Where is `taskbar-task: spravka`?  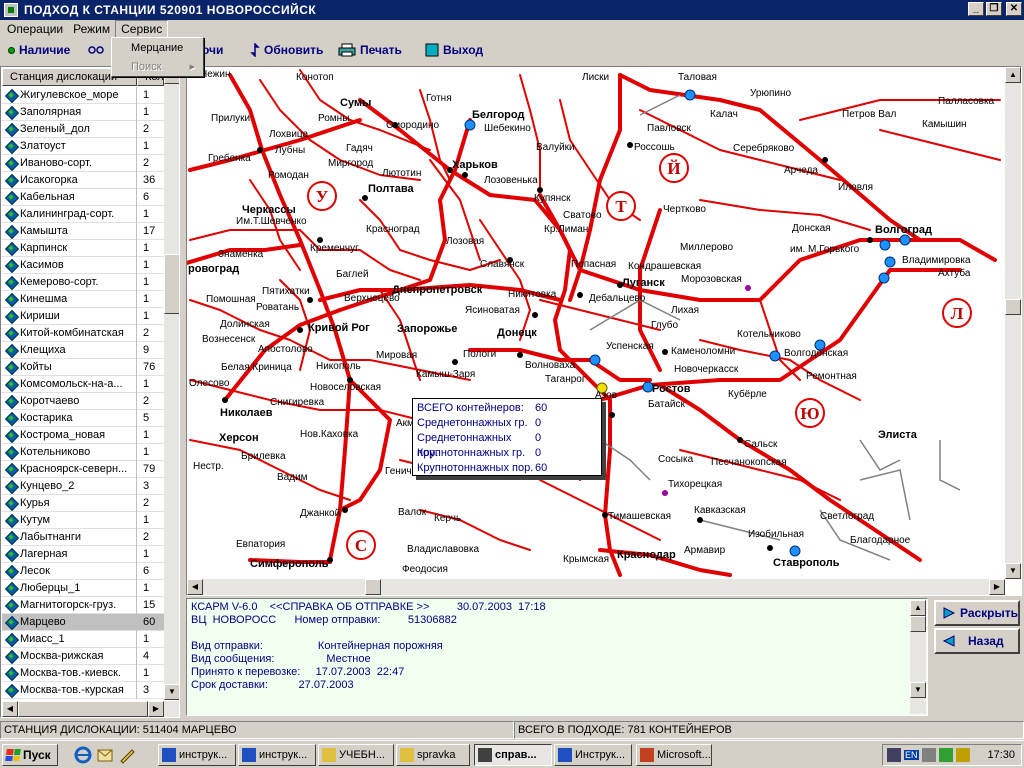 taskbar-task: spravka is located at coordinates (433, 755).